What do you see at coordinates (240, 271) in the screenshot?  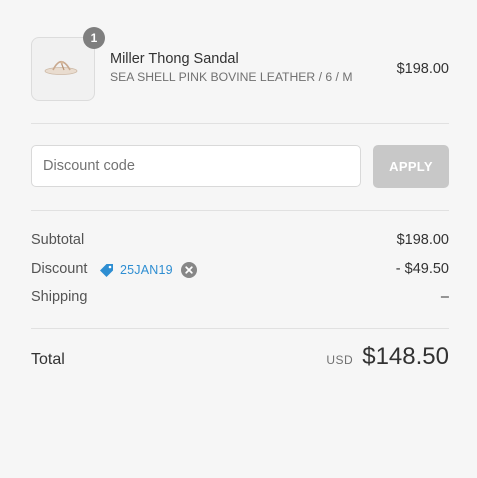 I see `discount-line: Discount 25JAN19 - $49.50` at bounding box center [240, 271].